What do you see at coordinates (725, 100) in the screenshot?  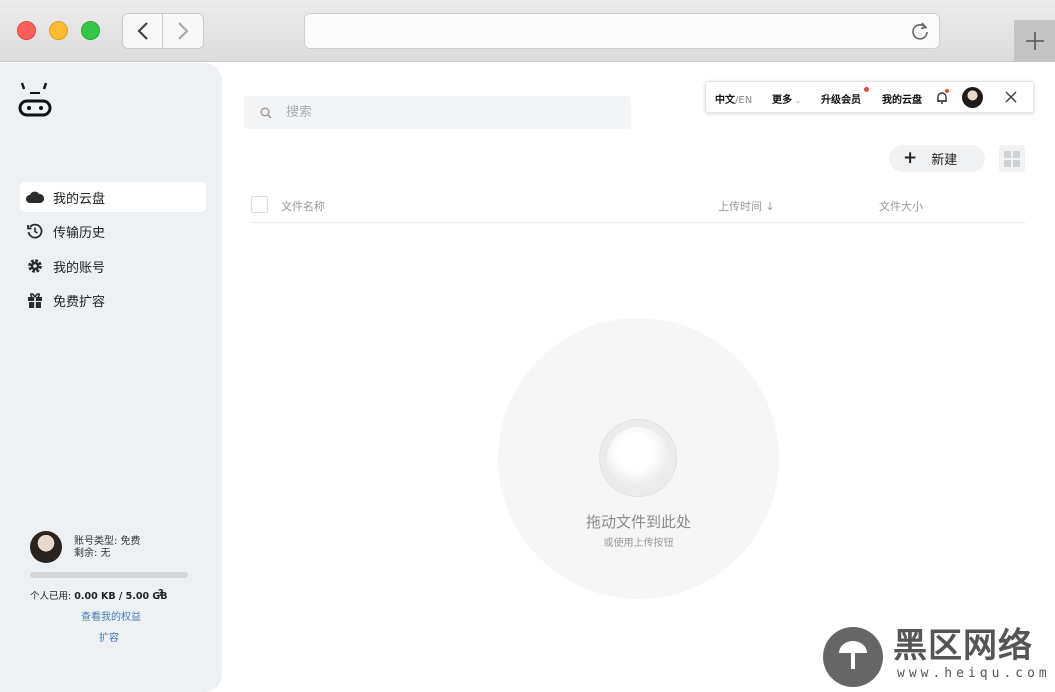 I see `lang-zh: 中文` at bounding box center [725, 100].